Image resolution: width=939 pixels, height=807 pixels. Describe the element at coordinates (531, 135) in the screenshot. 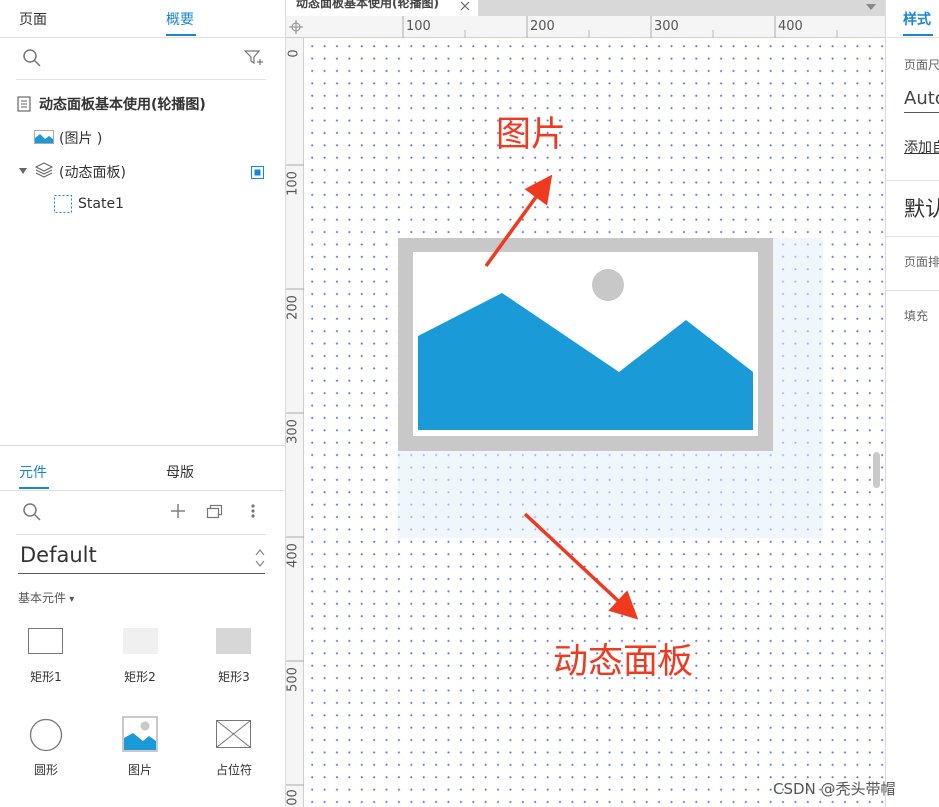

I see `annotation-image-label: 图片` at that location.